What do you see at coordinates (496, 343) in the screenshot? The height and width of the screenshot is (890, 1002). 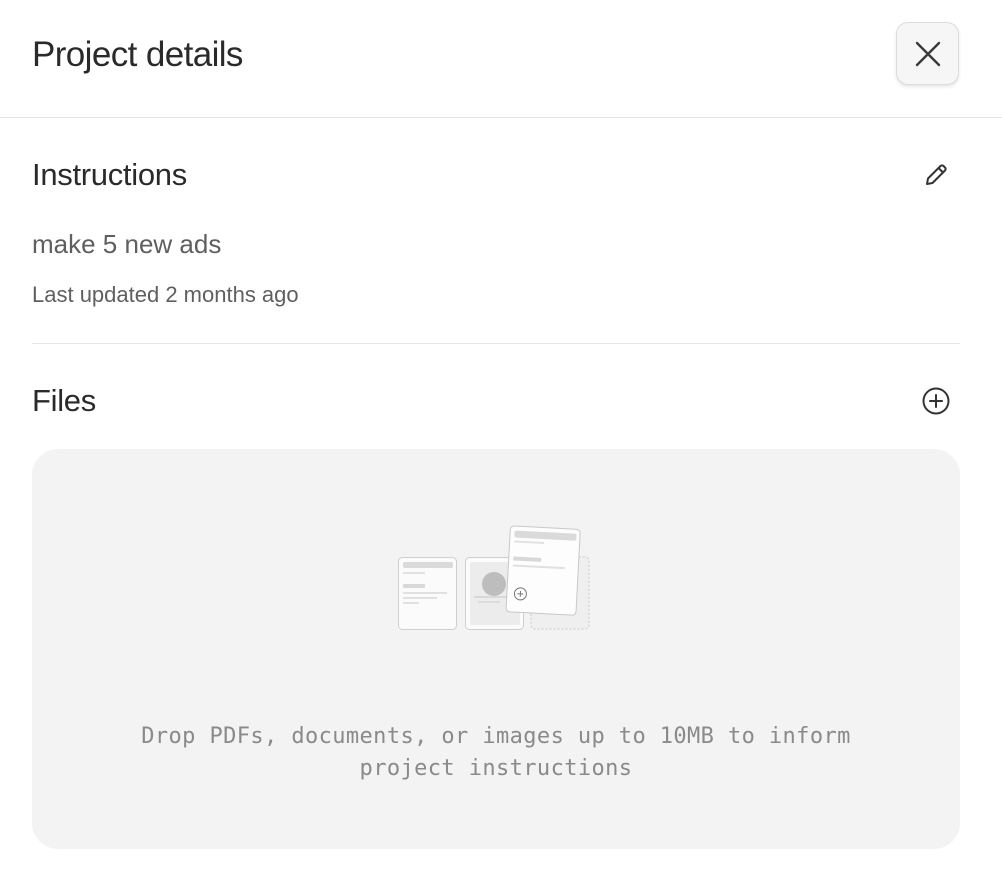 I see `section-divider` at bounding box center [496, 343].